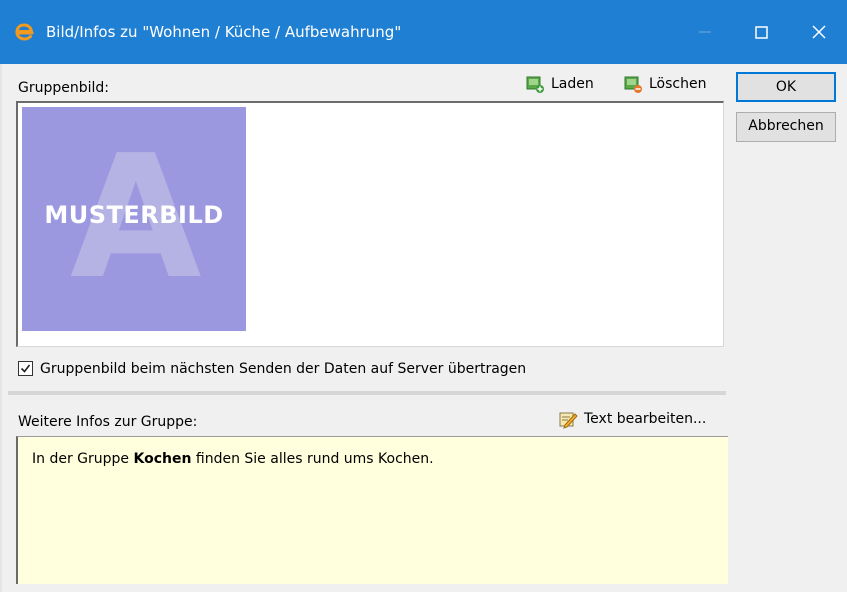 Image resolution: width=847 pixels, height=592 pixels. I want to click on minimize-icon, so click(705, 32).